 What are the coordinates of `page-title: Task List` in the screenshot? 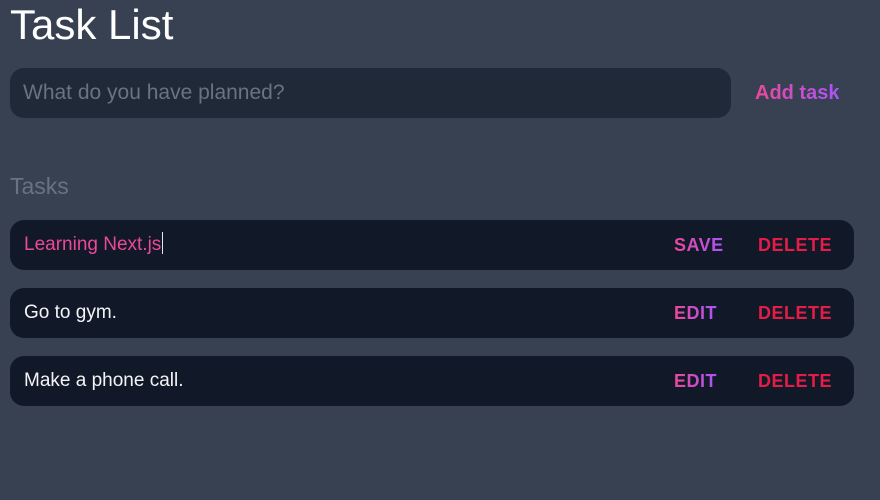 It's located at (92, 24).